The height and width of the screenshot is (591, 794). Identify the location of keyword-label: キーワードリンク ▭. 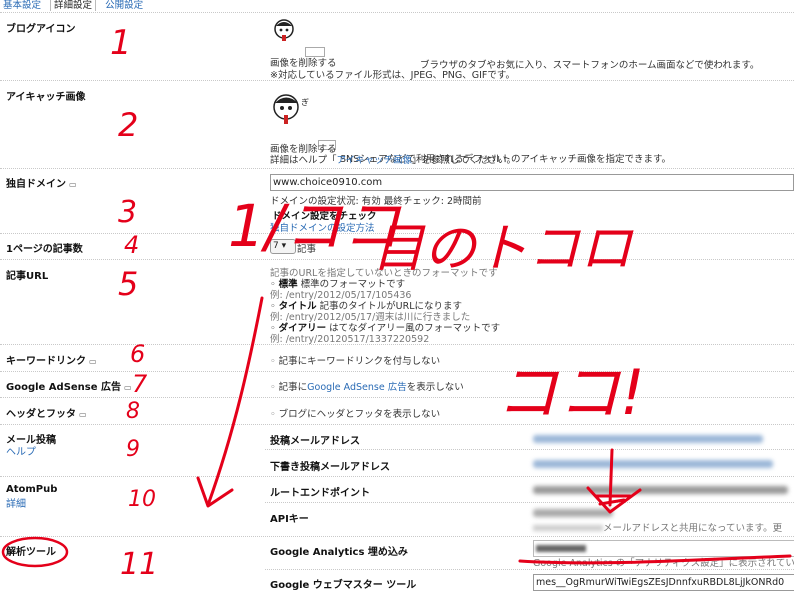
(51, 361).